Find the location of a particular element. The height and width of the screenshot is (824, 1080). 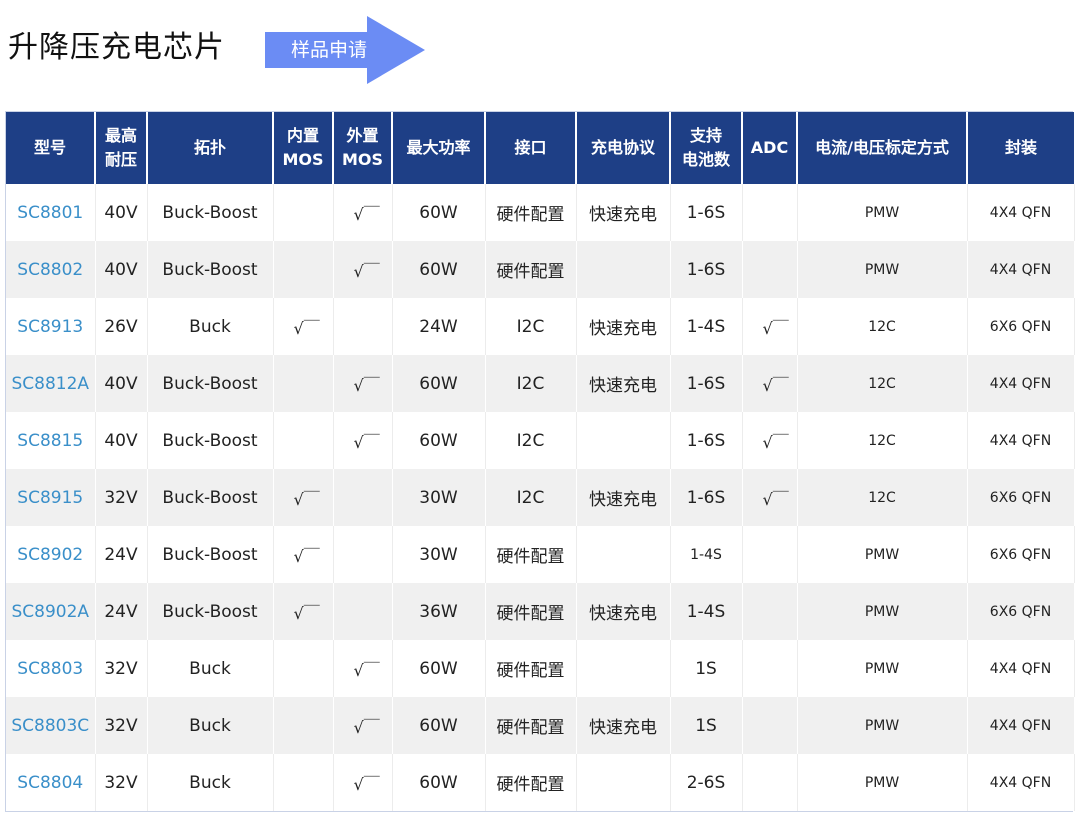

model-link: SC8803C is located at coordinates (51, 725).